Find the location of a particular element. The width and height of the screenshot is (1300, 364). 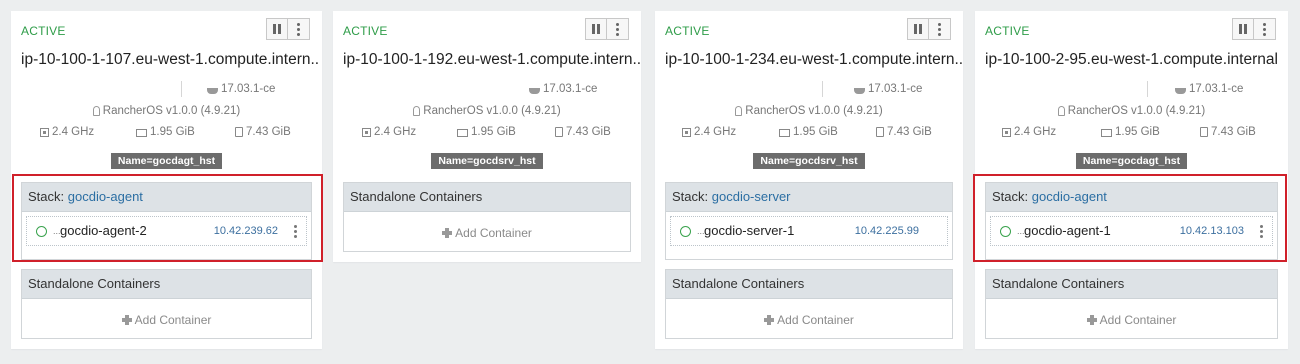

stack-link: gocdio-server is located at coordinates (751, 196).